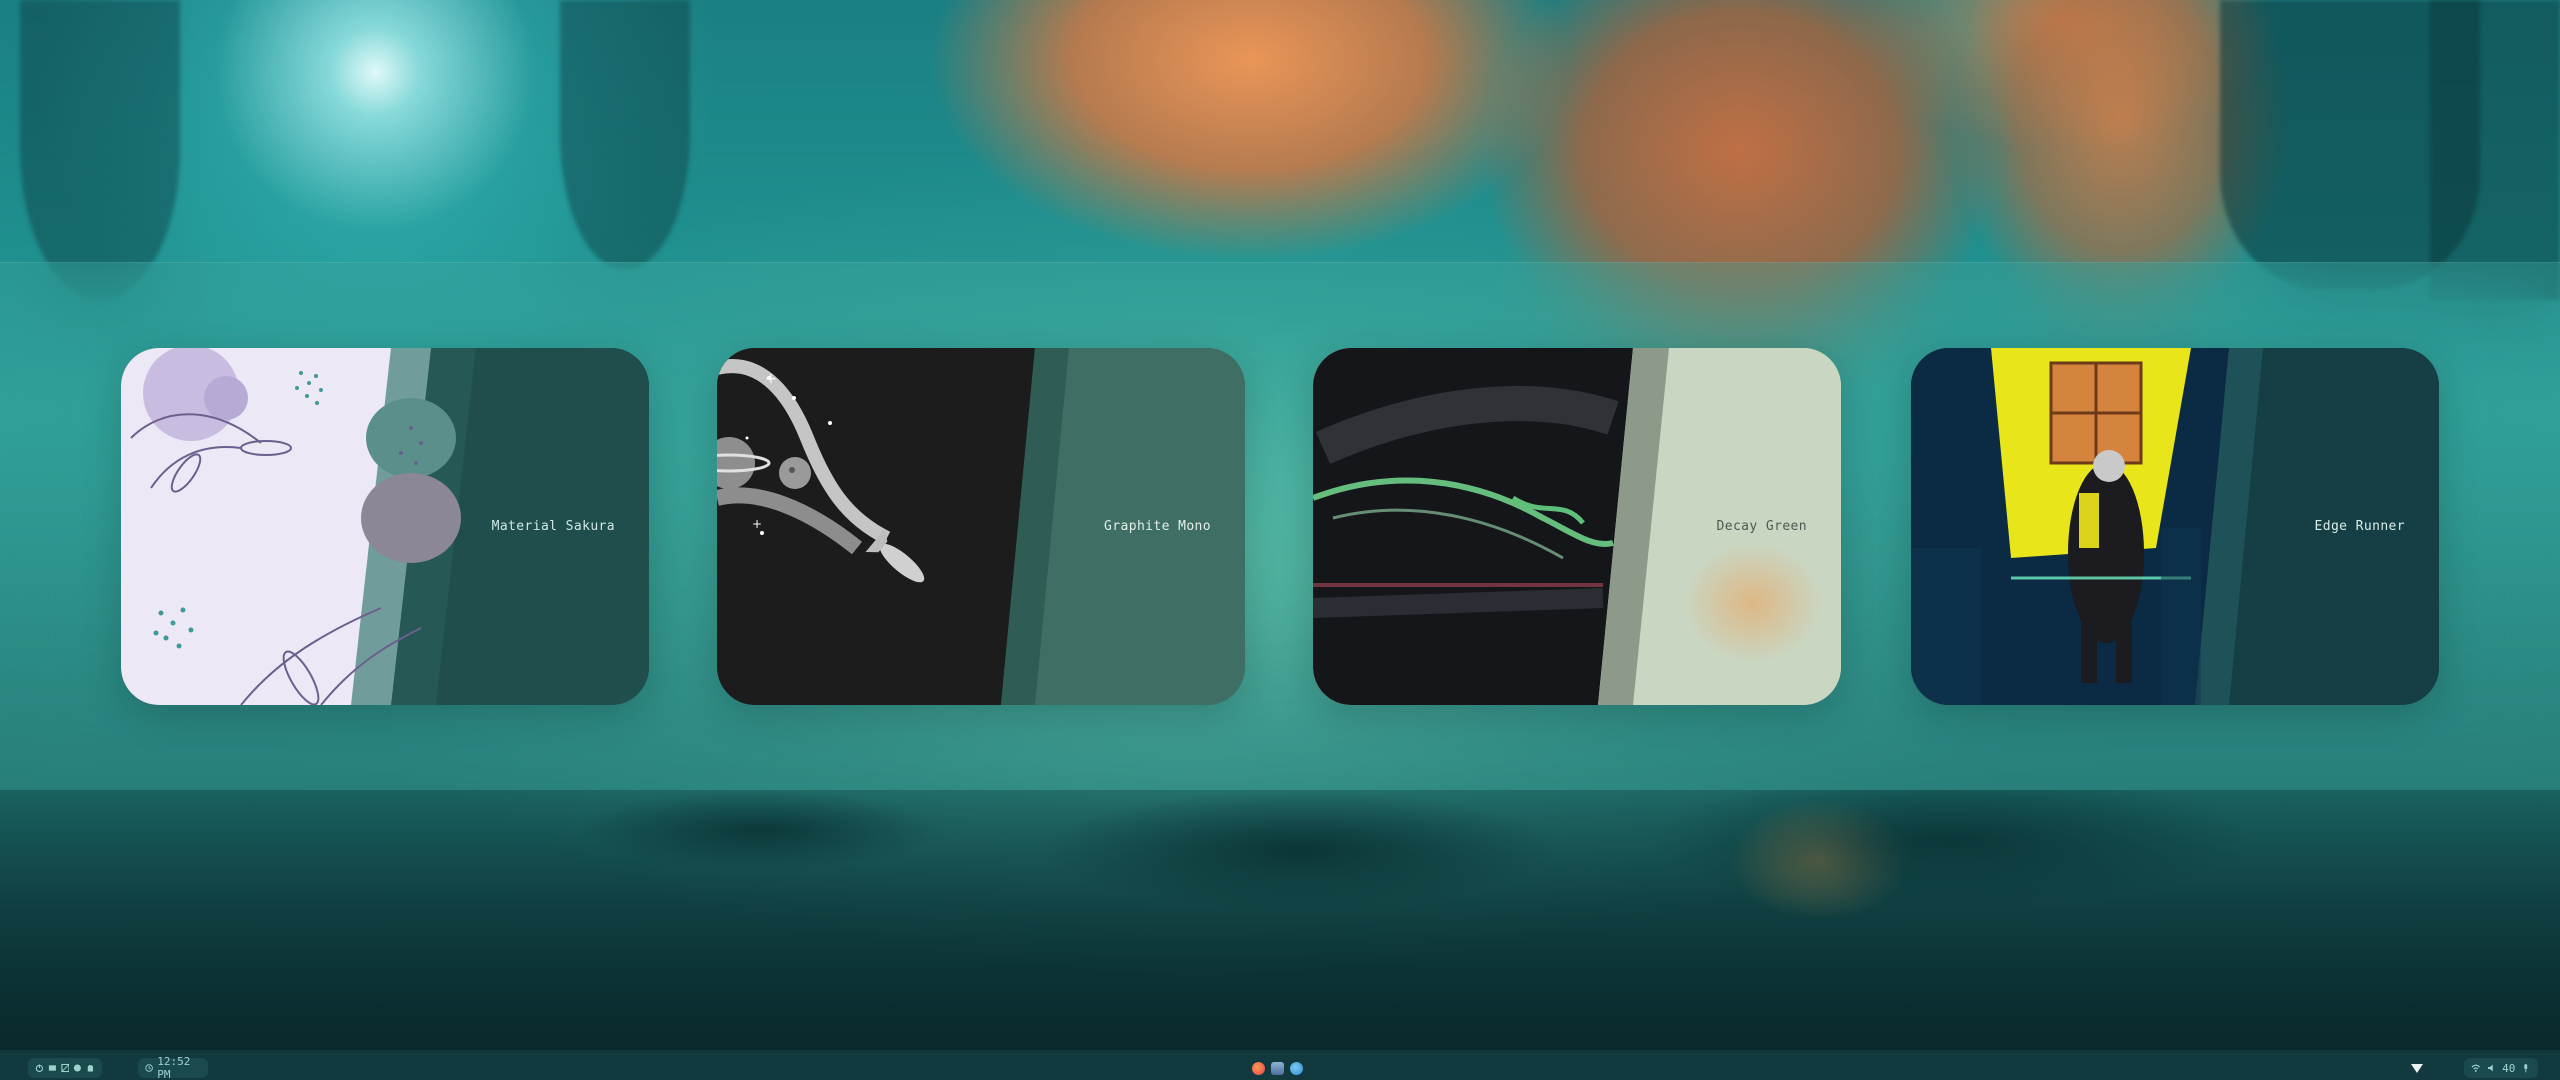 This screenshot has height=1080, width=2560. I want to click on theme-card-material-sakura: Material Sakura, so click(385, 526).